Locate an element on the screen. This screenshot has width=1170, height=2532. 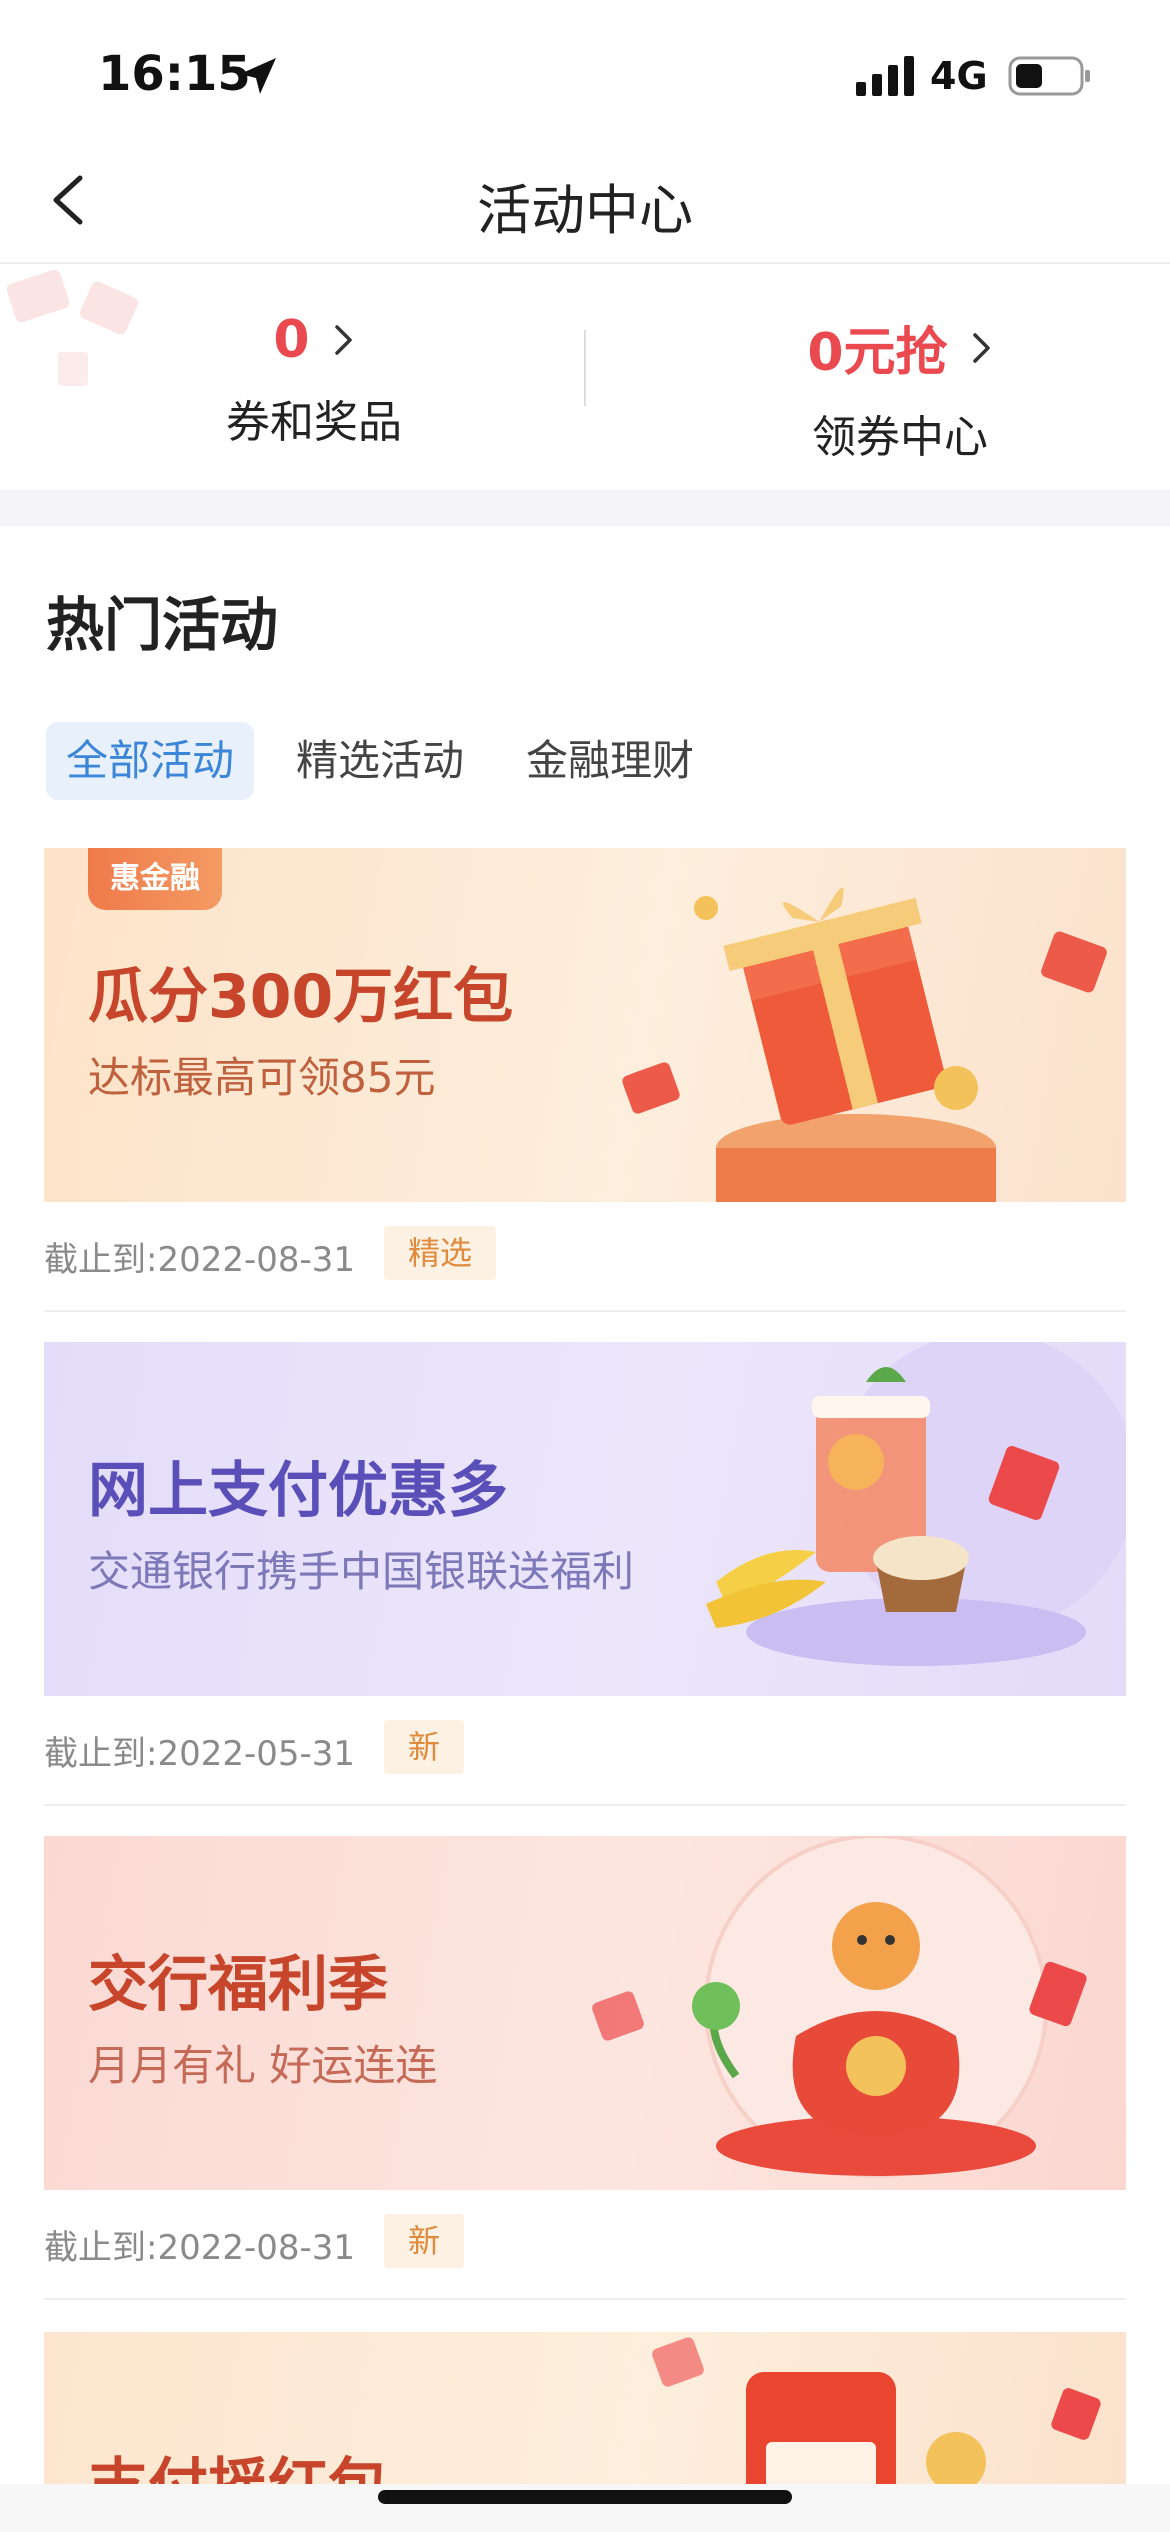
navigation-bar: 活动中心 is located at coordinates (585, 202).